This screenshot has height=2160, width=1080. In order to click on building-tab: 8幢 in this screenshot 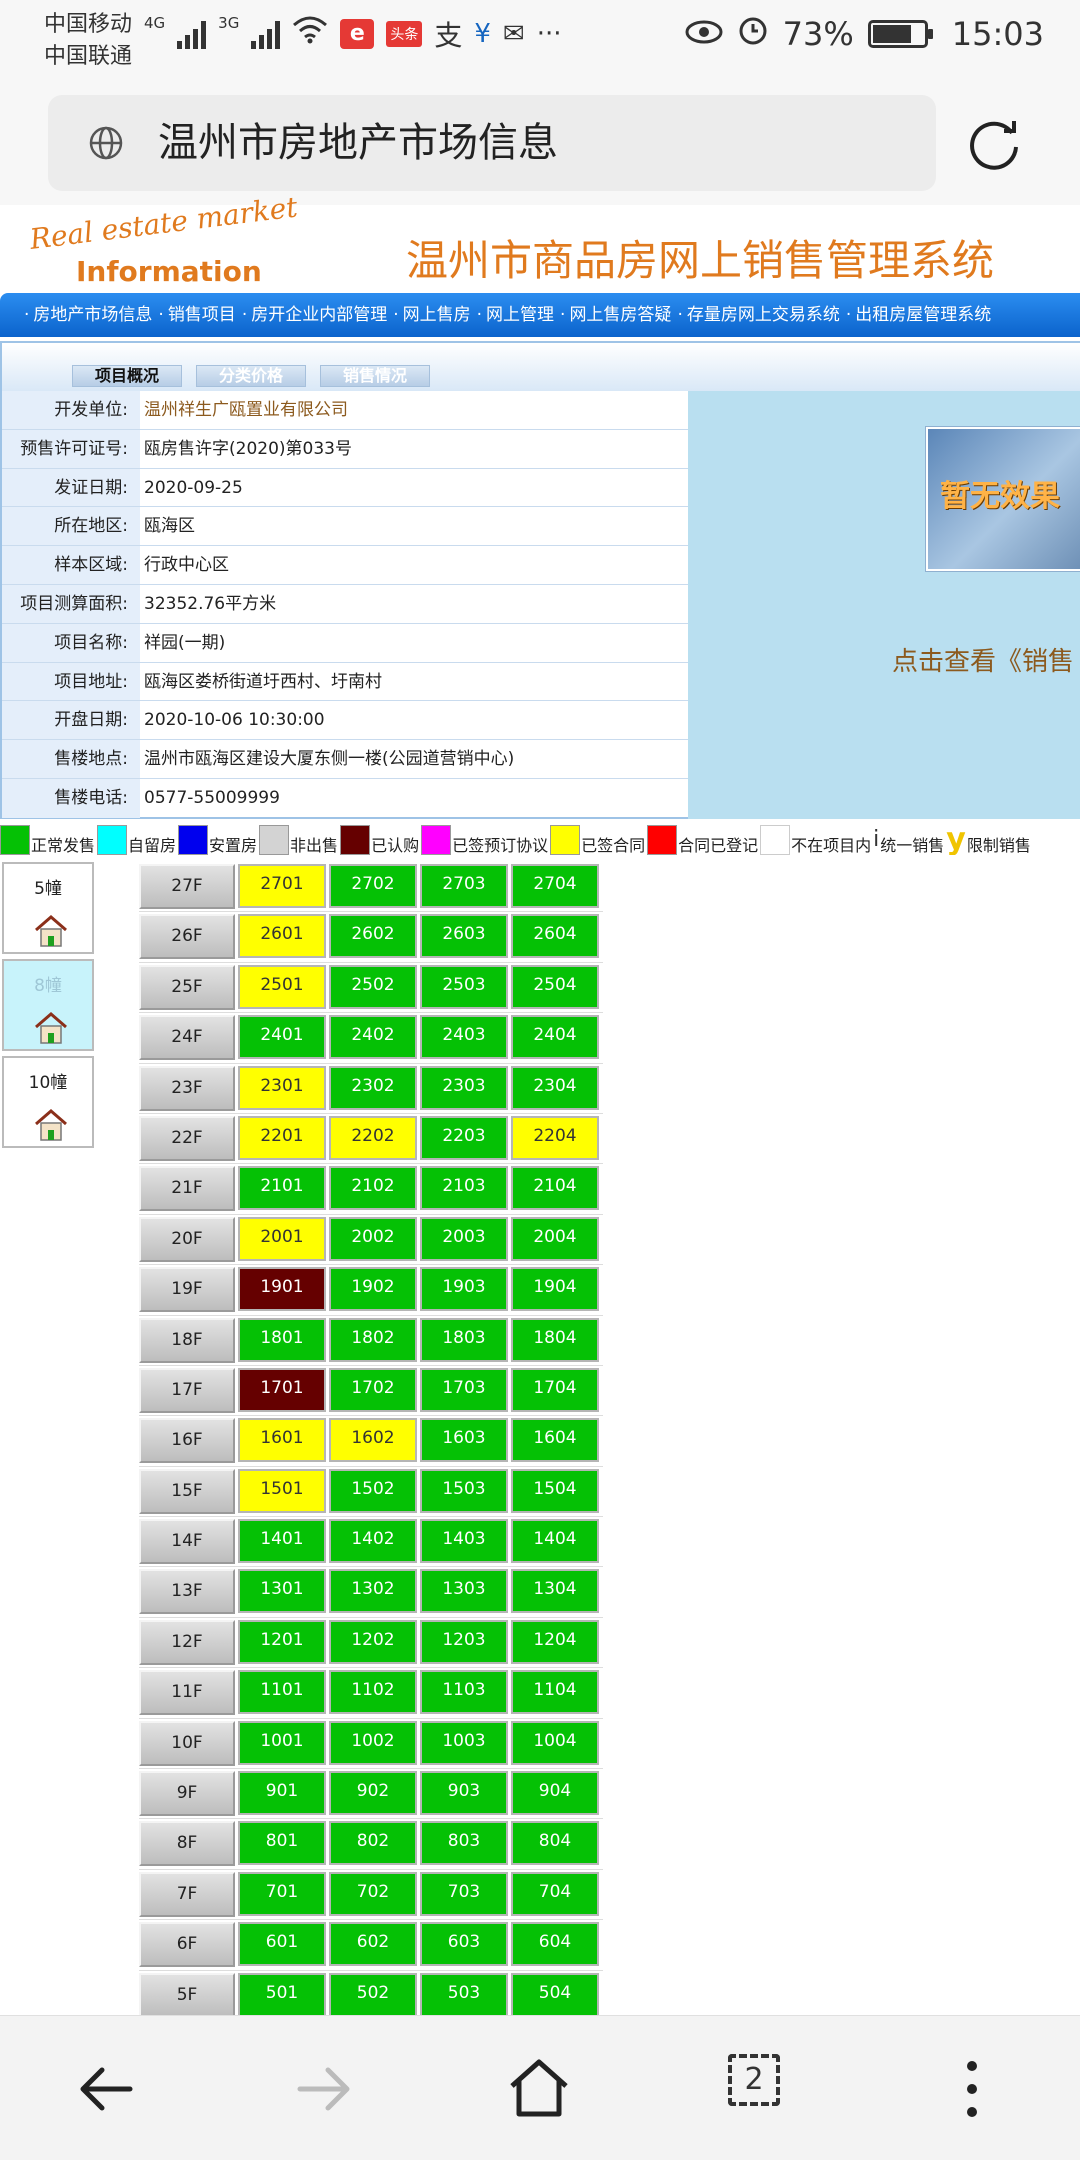, I will do `click(48, 1005)`.